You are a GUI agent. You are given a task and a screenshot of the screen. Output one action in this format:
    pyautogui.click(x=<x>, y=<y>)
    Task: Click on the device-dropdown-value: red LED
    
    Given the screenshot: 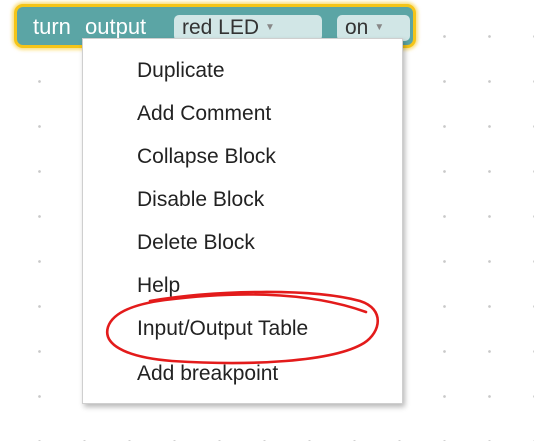 What is the action you would take?
    pyautogui.click(x=221, y=27)
    